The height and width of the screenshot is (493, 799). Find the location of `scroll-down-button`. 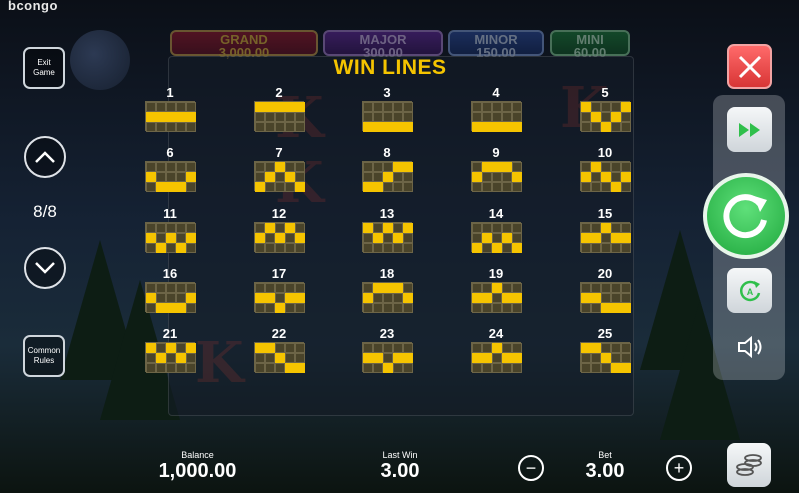

scroll-down-button is located at coordinates (45, 268).